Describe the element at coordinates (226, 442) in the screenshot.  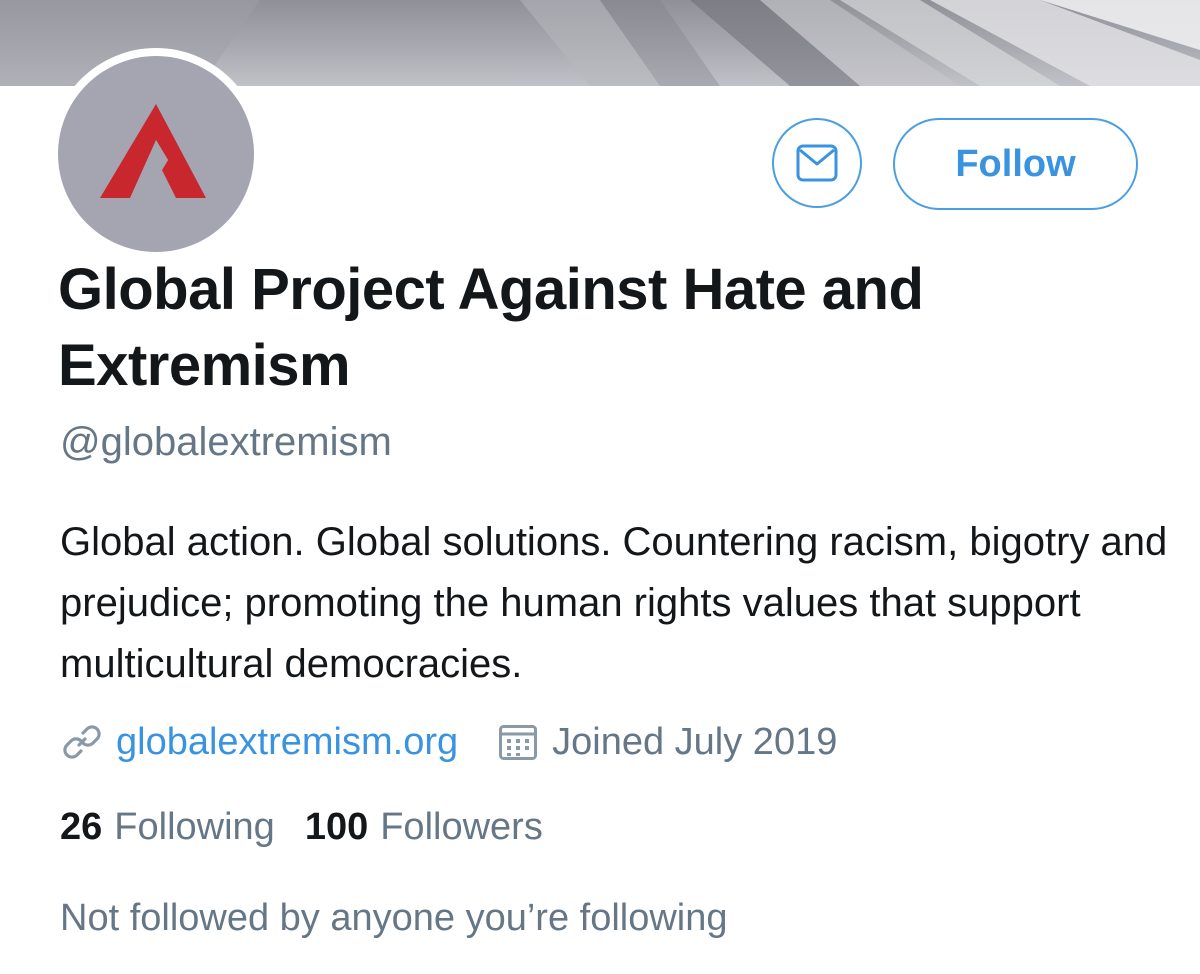
I see `profile-handle: @globalextremism` at that location.